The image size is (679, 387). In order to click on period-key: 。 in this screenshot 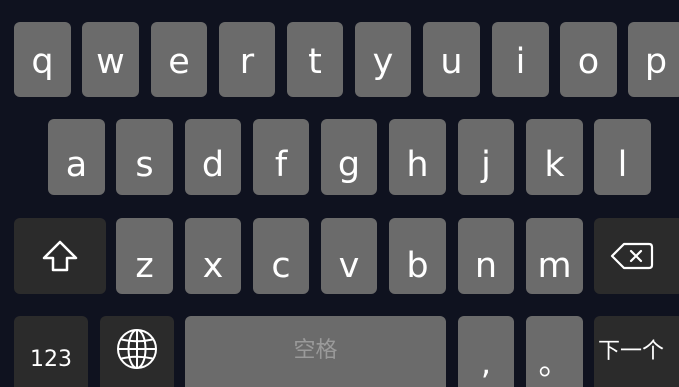, I will do `click(554, 351)`.